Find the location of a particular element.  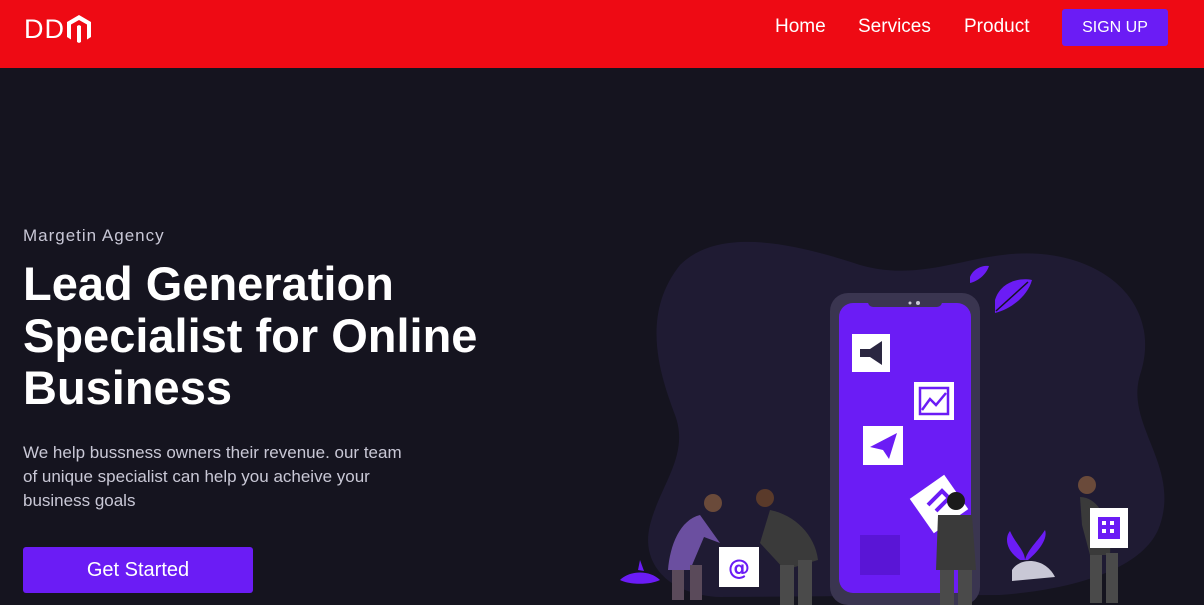

chart-icon is located at coordinates (934, 401).